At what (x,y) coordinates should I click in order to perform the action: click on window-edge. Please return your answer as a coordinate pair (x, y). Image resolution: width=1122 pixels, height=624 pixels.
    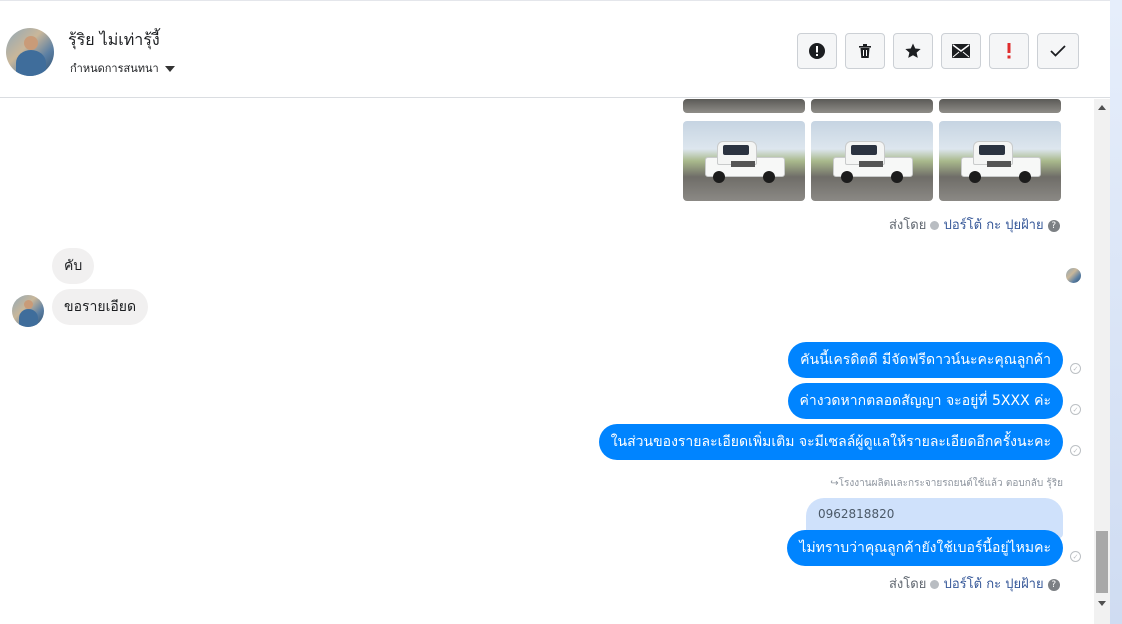
    Looking at the image, I should click on (1116, 312).